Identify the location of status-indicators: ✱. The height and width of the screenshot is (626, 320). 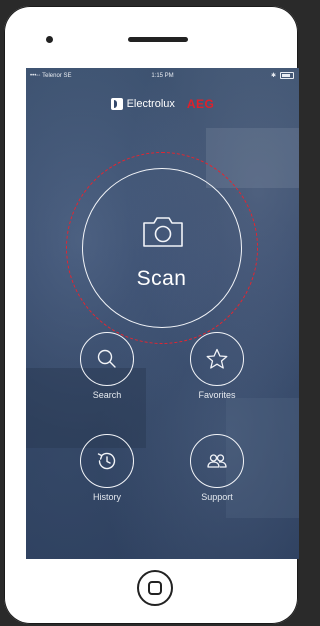
(282, 75).